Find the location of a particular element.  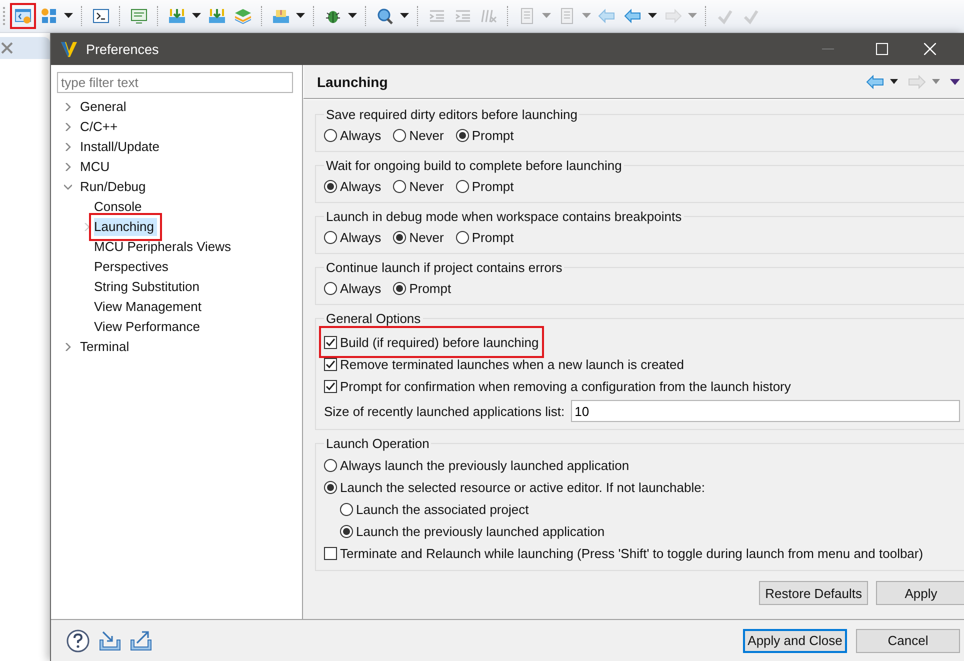

app-icon is located at coordinates (23, 16).